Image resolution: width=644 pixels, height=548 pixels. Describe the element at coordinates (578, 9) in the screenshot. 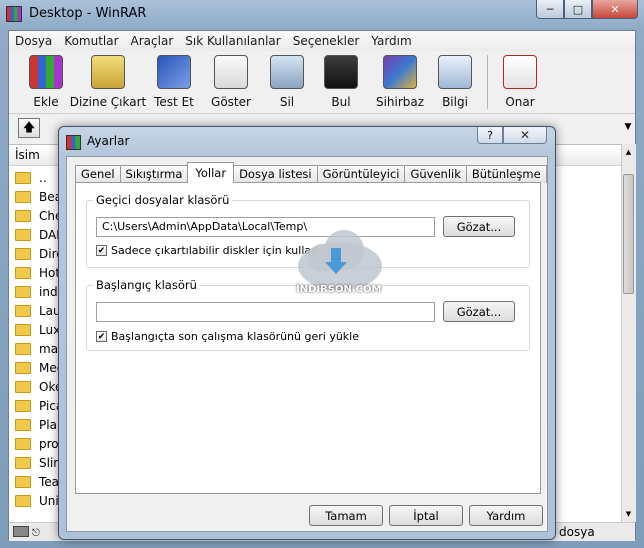

I see `maximize-button: □` at that location.